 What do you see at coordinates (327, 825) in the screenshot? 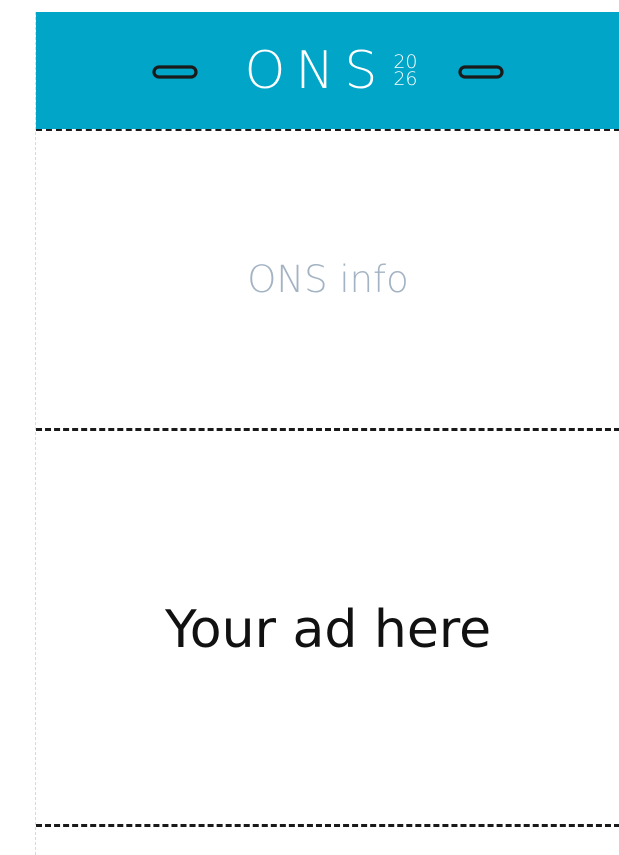
I see `cut-line-divider` at bounding box center [327, 825].